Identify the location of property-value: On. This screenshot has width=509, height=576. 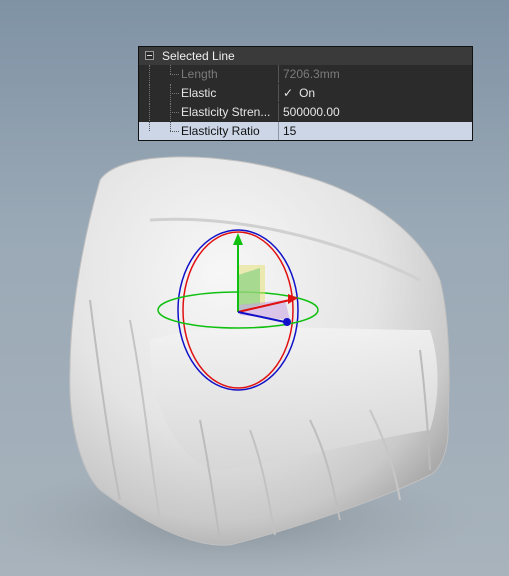
(307, 93).